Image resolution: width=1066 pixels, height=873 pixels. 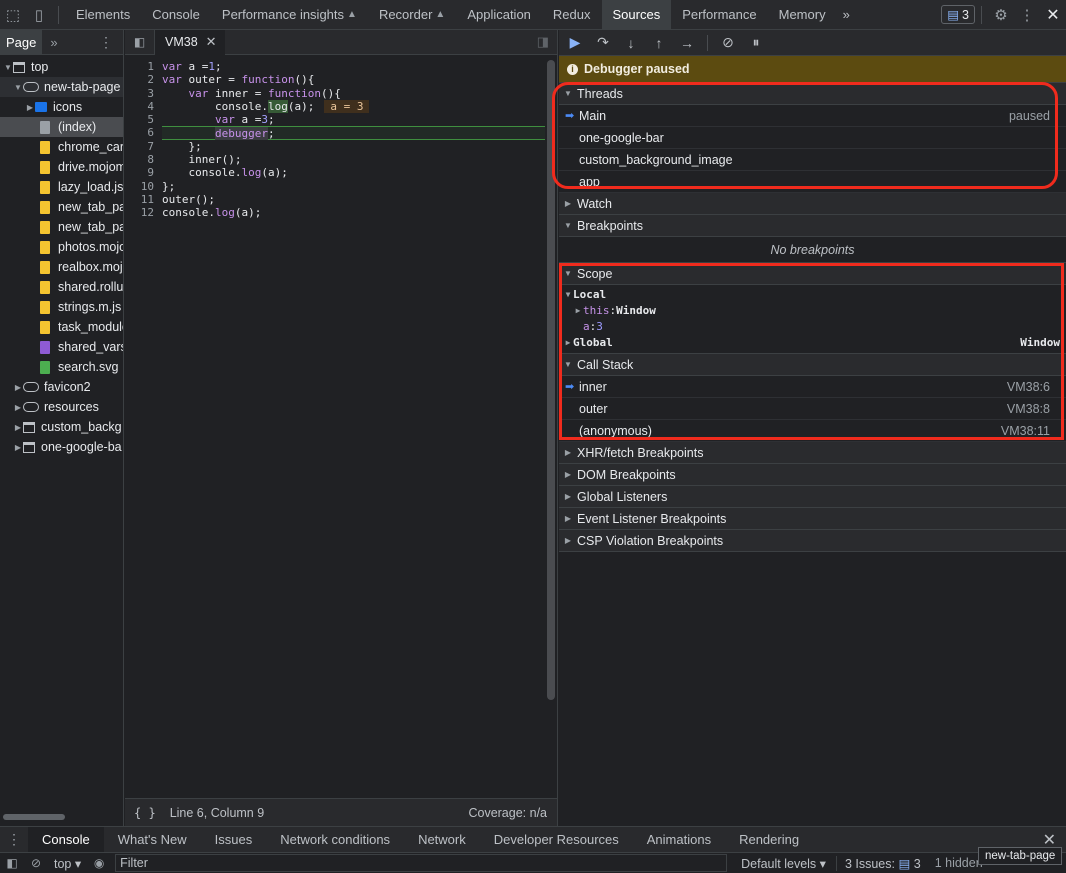 I want to click on editor-tab-bar: ◧ VM38 ✕ ◨, so click(x=341, y=42).